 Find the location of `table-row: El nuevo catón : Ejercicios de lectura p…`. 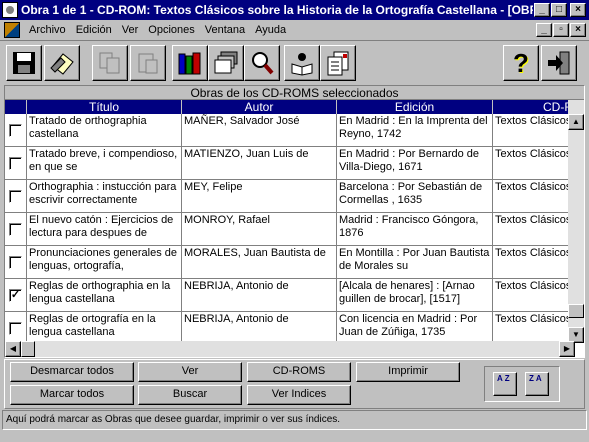

table-row: El nuevo catón : Ejercicios de lectura p… is located at coordinates (290, 229).